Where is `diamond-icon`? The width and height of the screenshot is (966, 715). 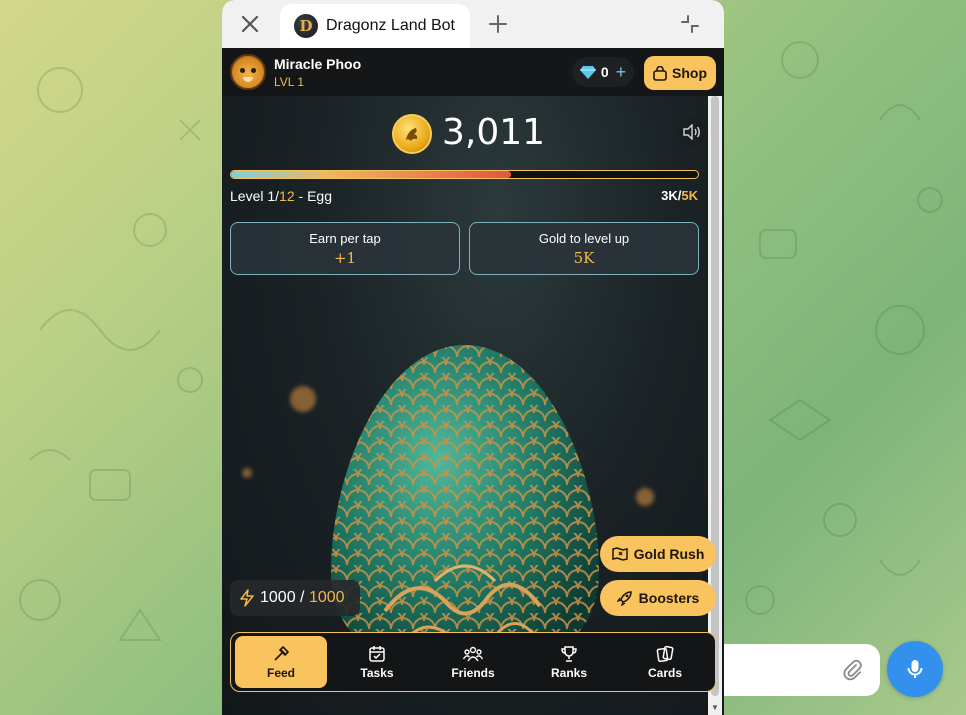
diamond-icon is located at coordinates (587, 72).